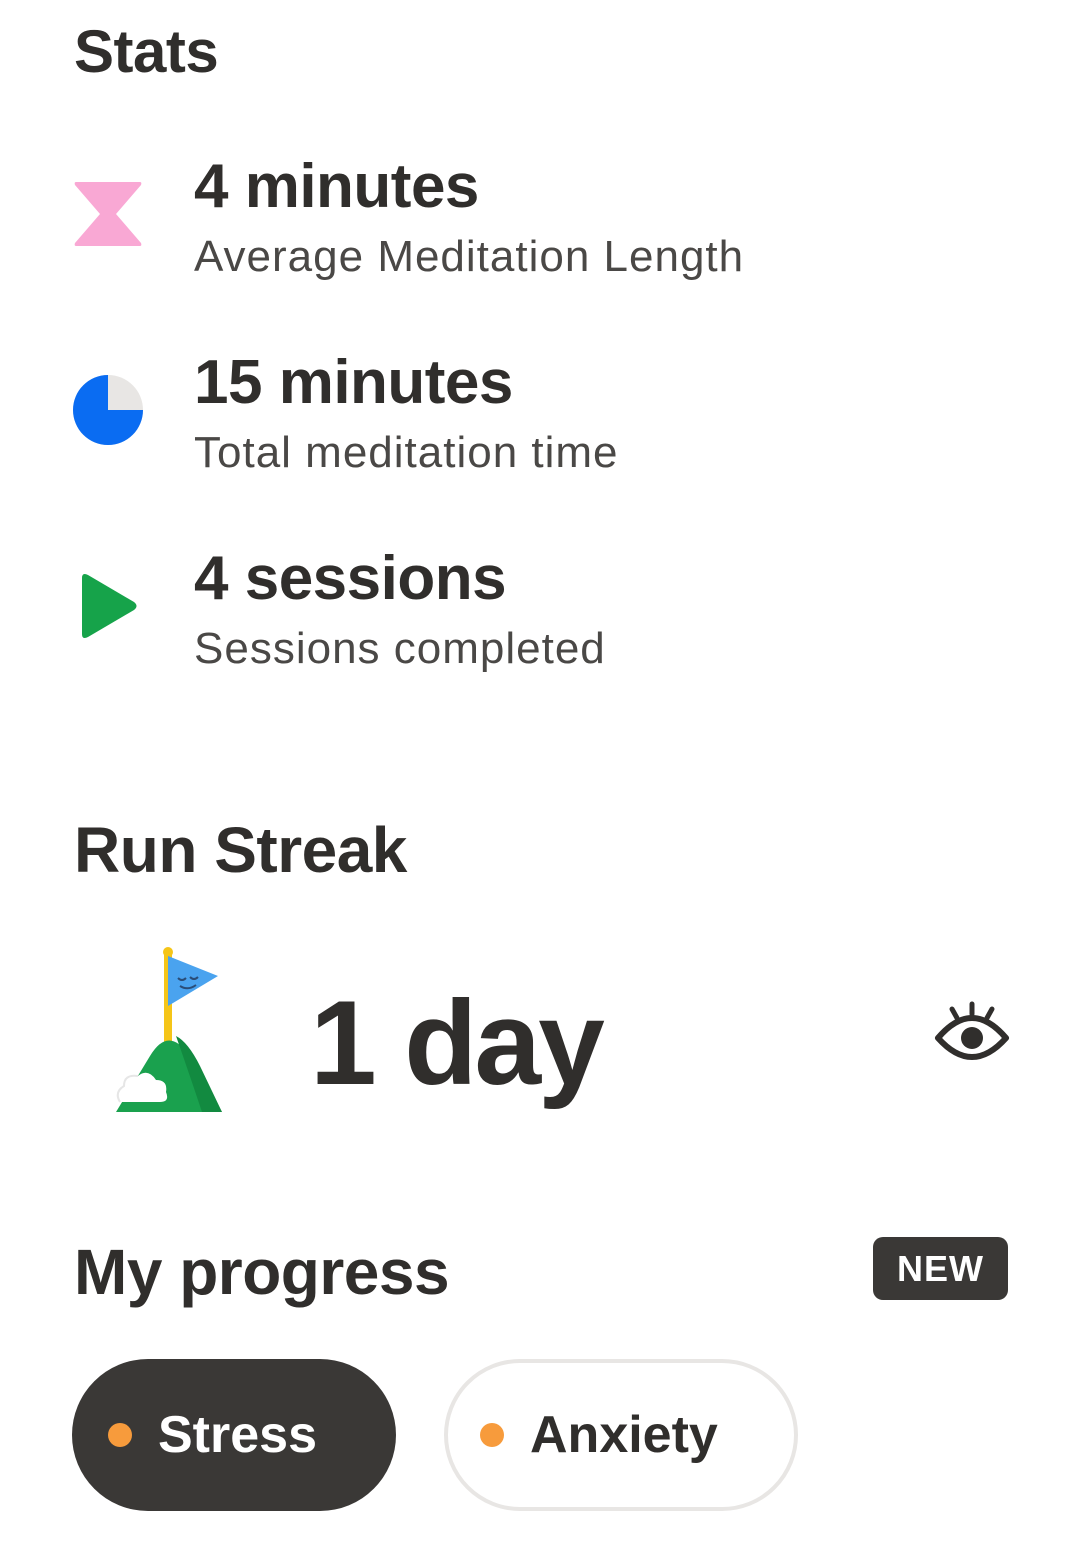 This screenshot has height=1559, width=1080. I want to click on chip-stress: Stress, so click(234, 1435).